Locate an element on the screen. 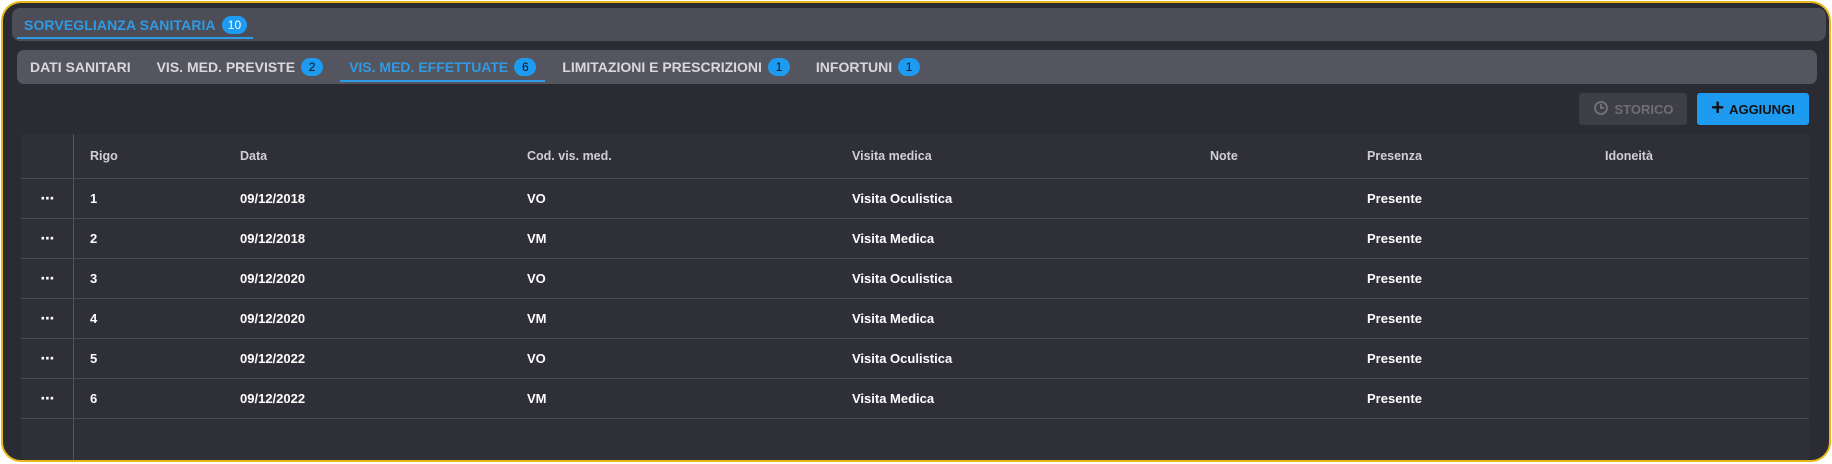 The image size is (1832, 464). tab-dati-sanitari: DATI SANITARI is located at coordinates (80, 67).